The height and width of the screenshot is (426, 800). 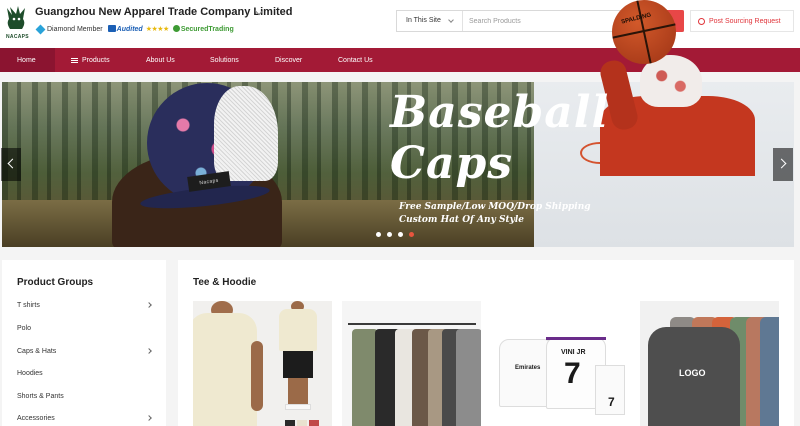 I want to click on nav-solutions: Solutions, so click(x=227, y=60).